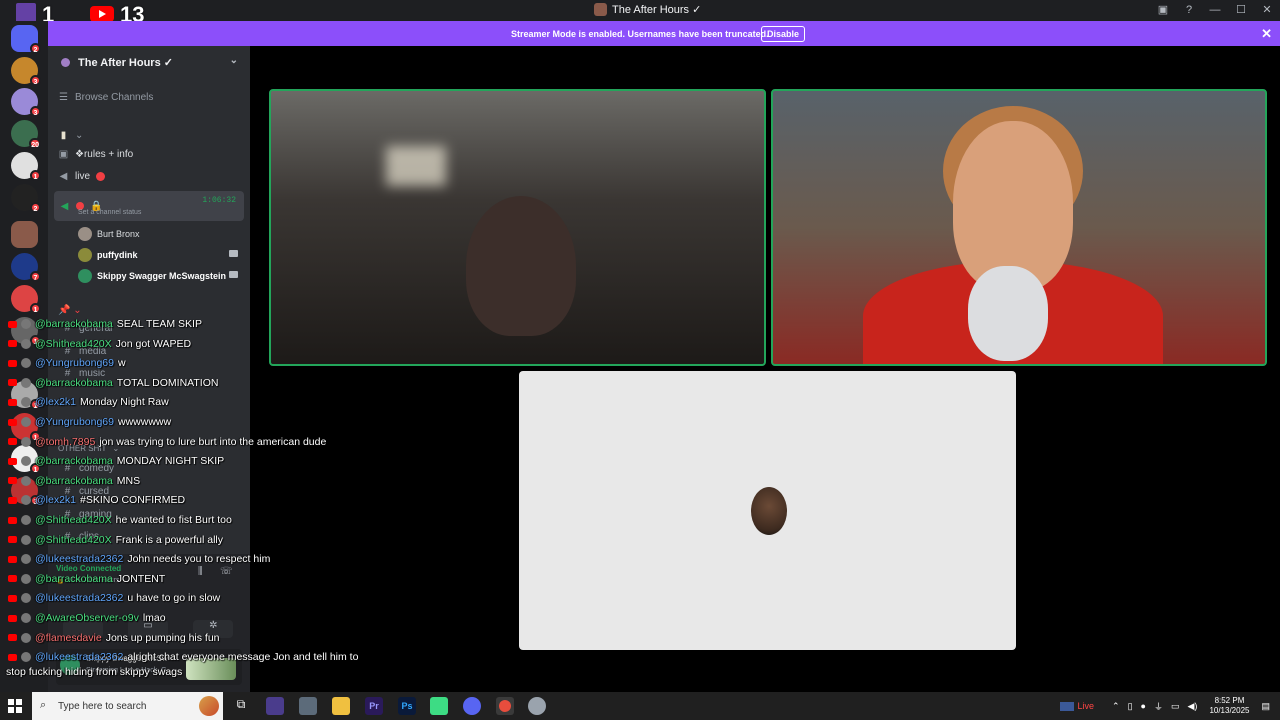 Image resolution: width=1280 pixels, height=720 pixels. What do you see at coordinates (1086, 706) in the screenshot?
I see `live-indicator: Live` at bounding box center [1086, 706].